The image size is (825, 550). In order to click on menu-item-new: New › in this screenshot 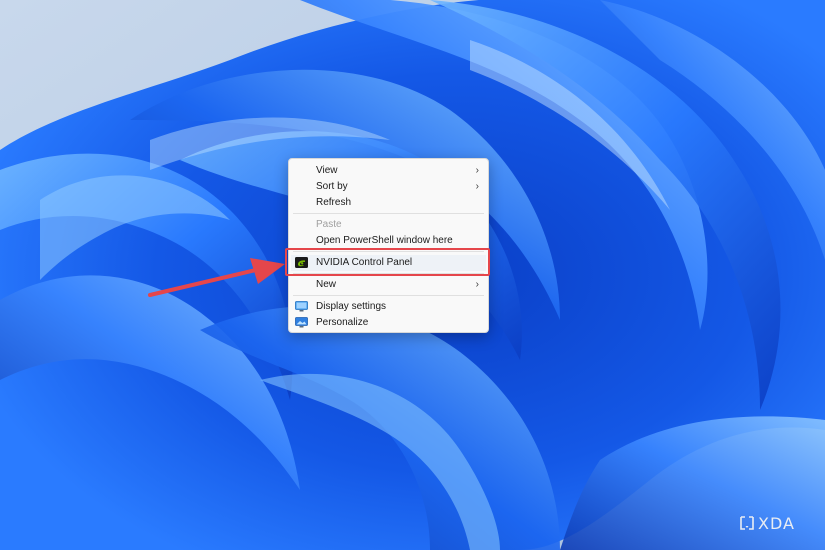, I will do `click(388, 285)`.